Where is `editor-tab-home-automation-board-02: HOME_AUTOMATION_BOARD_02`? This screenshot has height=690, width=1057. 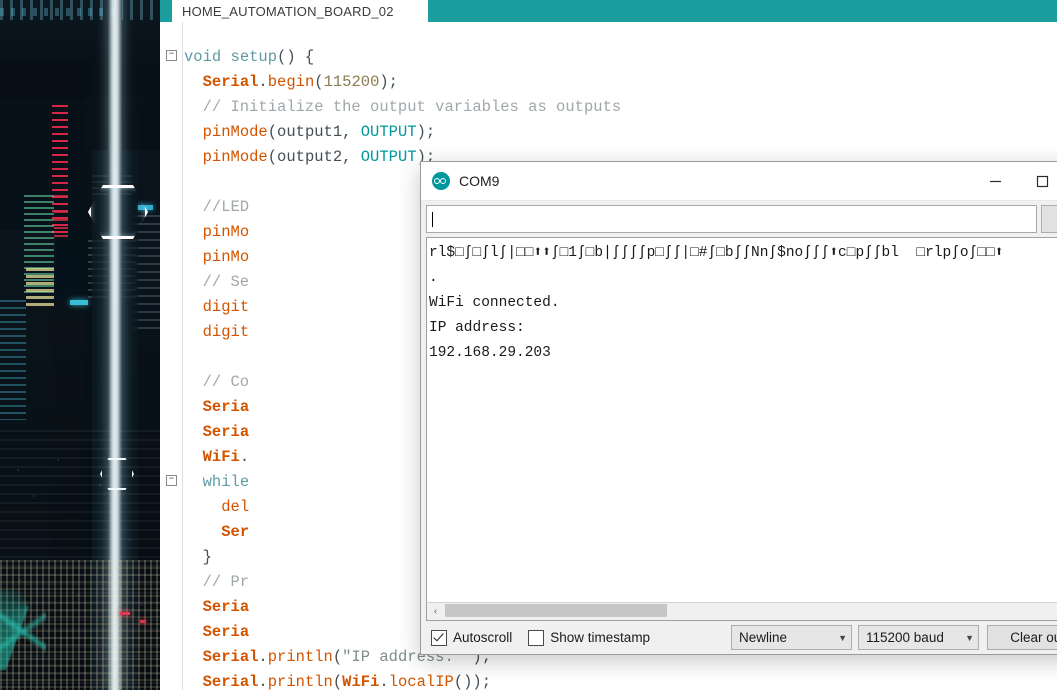 editor-tab-home-automation-board-02: HOME_AUTOMATION_BOARD_02 is located at coordinates (288, 11).